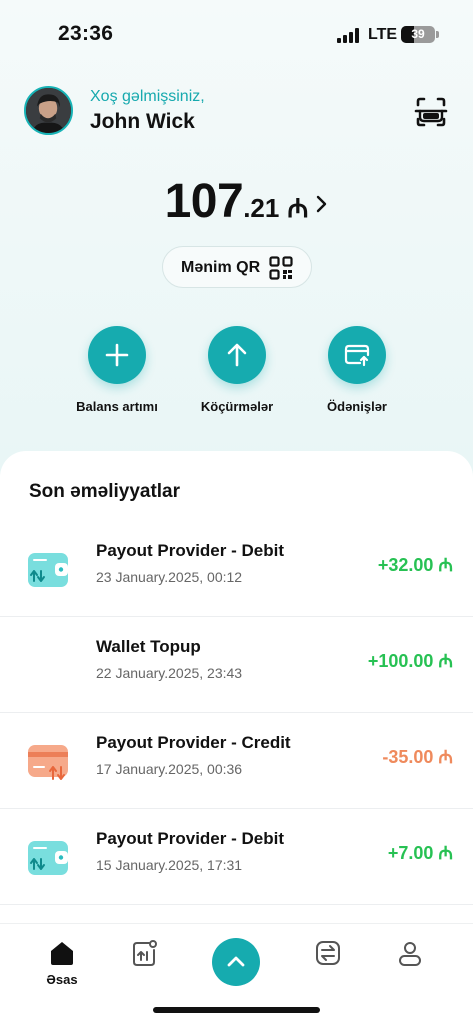  I want to click on qr-code-icon, so click(281, 268).